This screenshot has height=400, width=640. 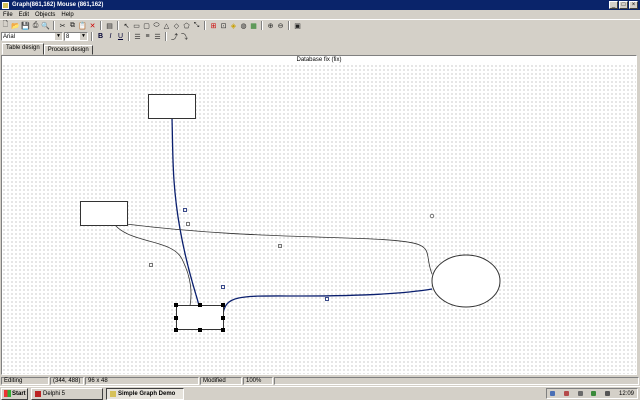 I want to click on menu-file: File, so click(x=8, y=15).